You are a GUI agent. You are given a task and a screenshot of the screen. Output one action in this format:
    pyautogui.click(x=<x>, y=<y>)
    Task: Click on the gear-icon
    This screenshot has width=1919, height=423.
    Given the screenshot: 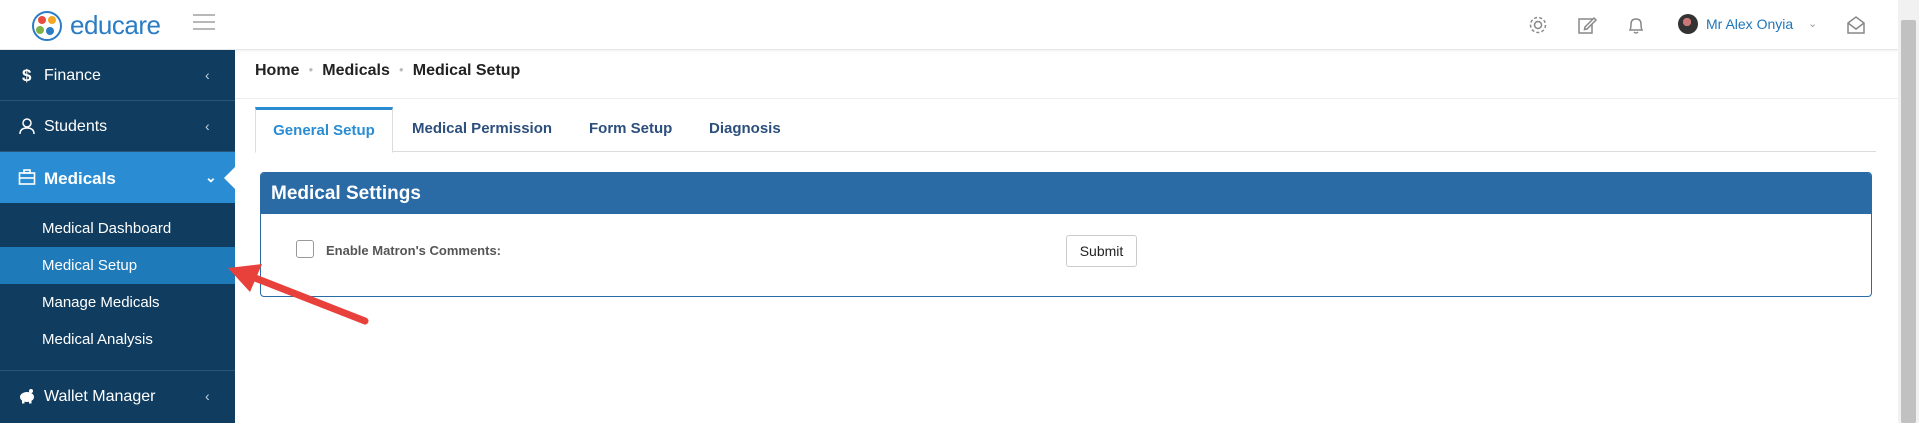 What is the action you would take?
    pyautogui.click(x=1538, y=25)
    